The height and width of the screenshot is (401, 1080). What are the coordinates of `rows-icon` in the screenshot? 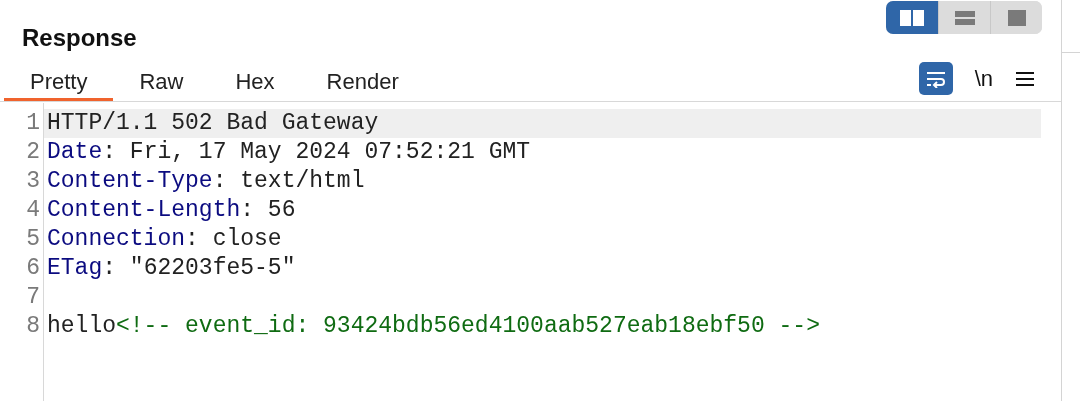 It's located at (964, 17).